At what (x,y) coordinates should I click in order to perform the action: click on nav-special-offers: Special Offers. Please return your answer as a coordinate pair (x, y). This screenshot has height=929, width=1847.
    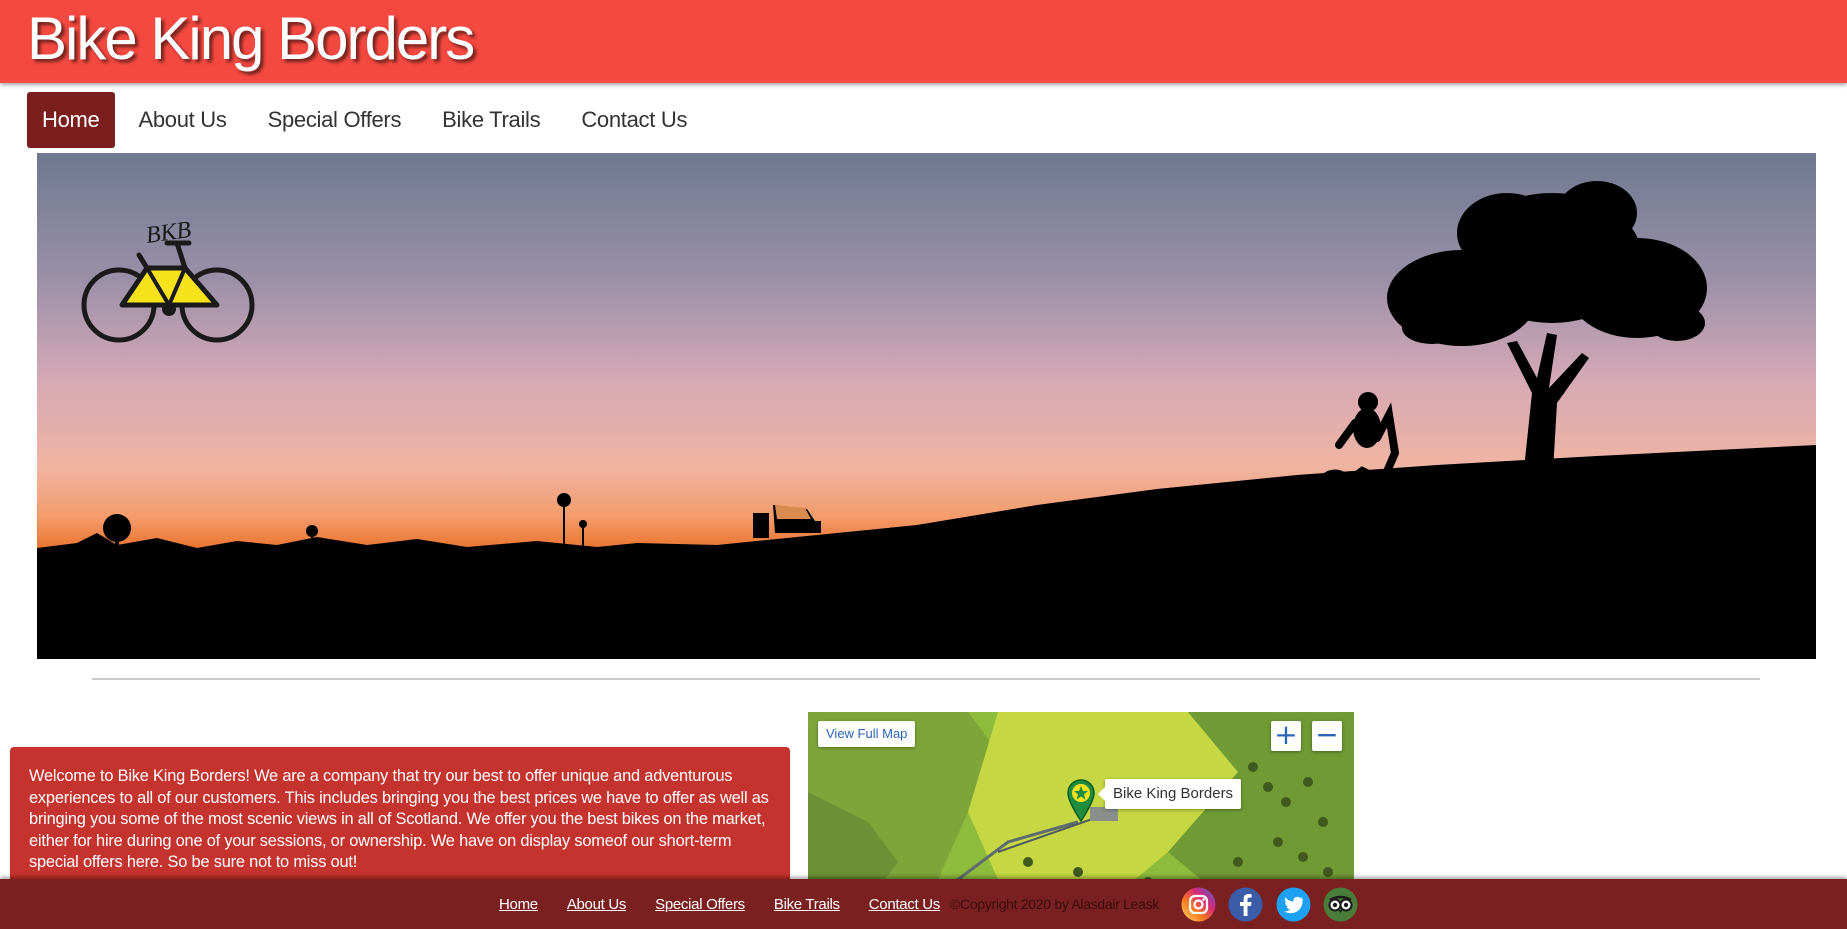
    Looking at the image, I should click on (335, 120).